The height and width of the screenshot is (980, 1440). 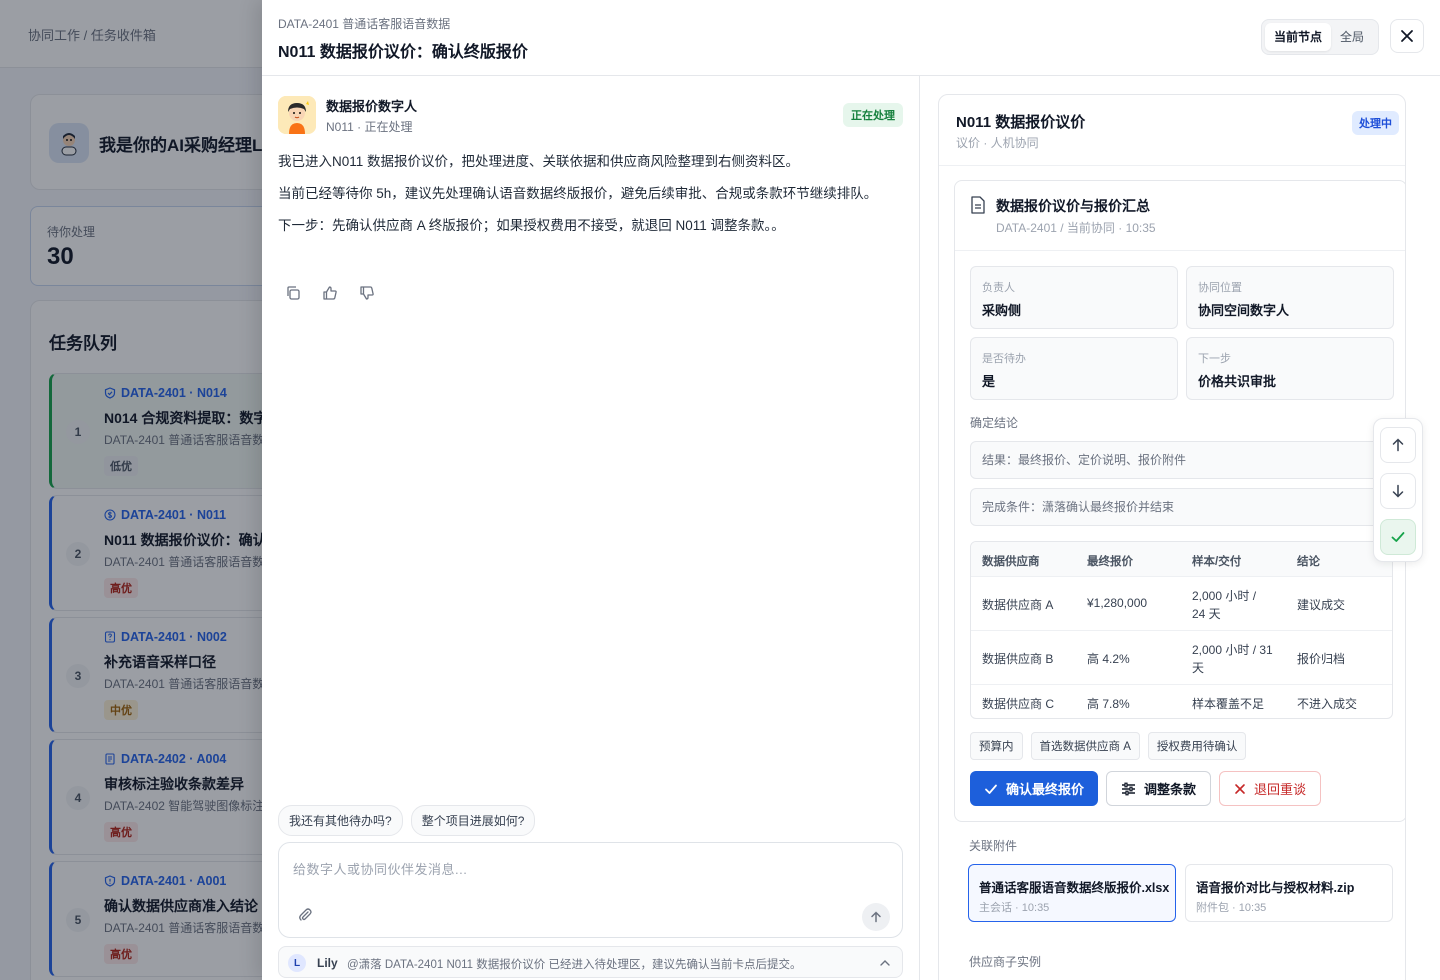 I want to click on table-cell: 报价归档, so click(x=1321, y=659).